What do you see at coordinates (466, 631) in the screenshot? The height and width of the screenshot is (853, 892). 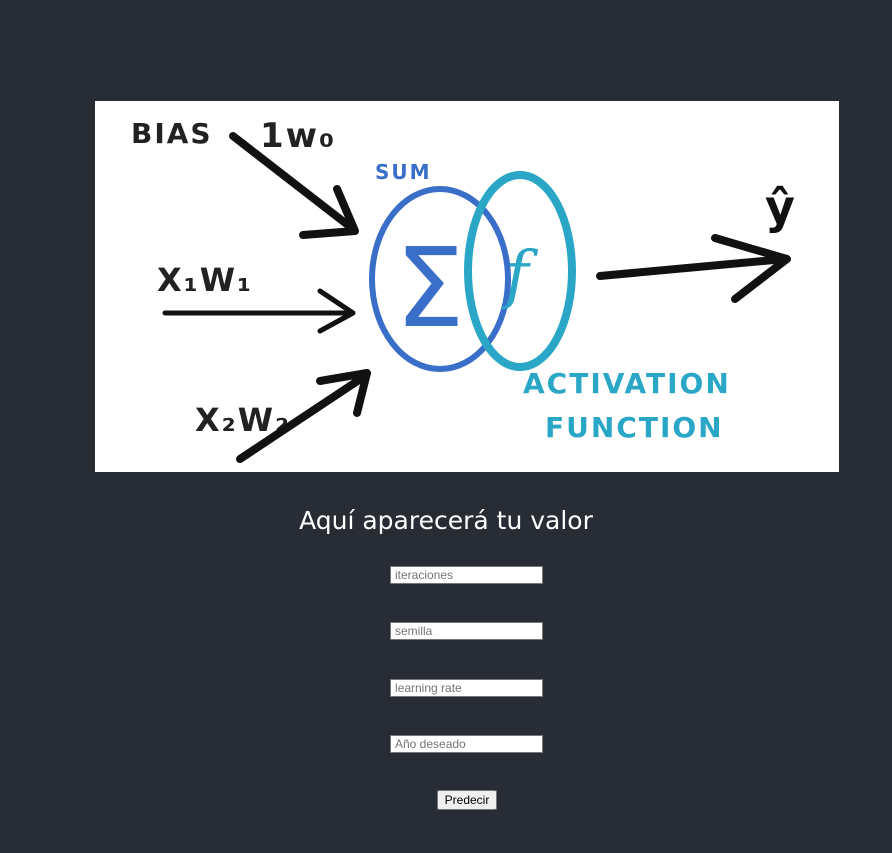 I see `semilla-input` at bounding box center [466, 631].